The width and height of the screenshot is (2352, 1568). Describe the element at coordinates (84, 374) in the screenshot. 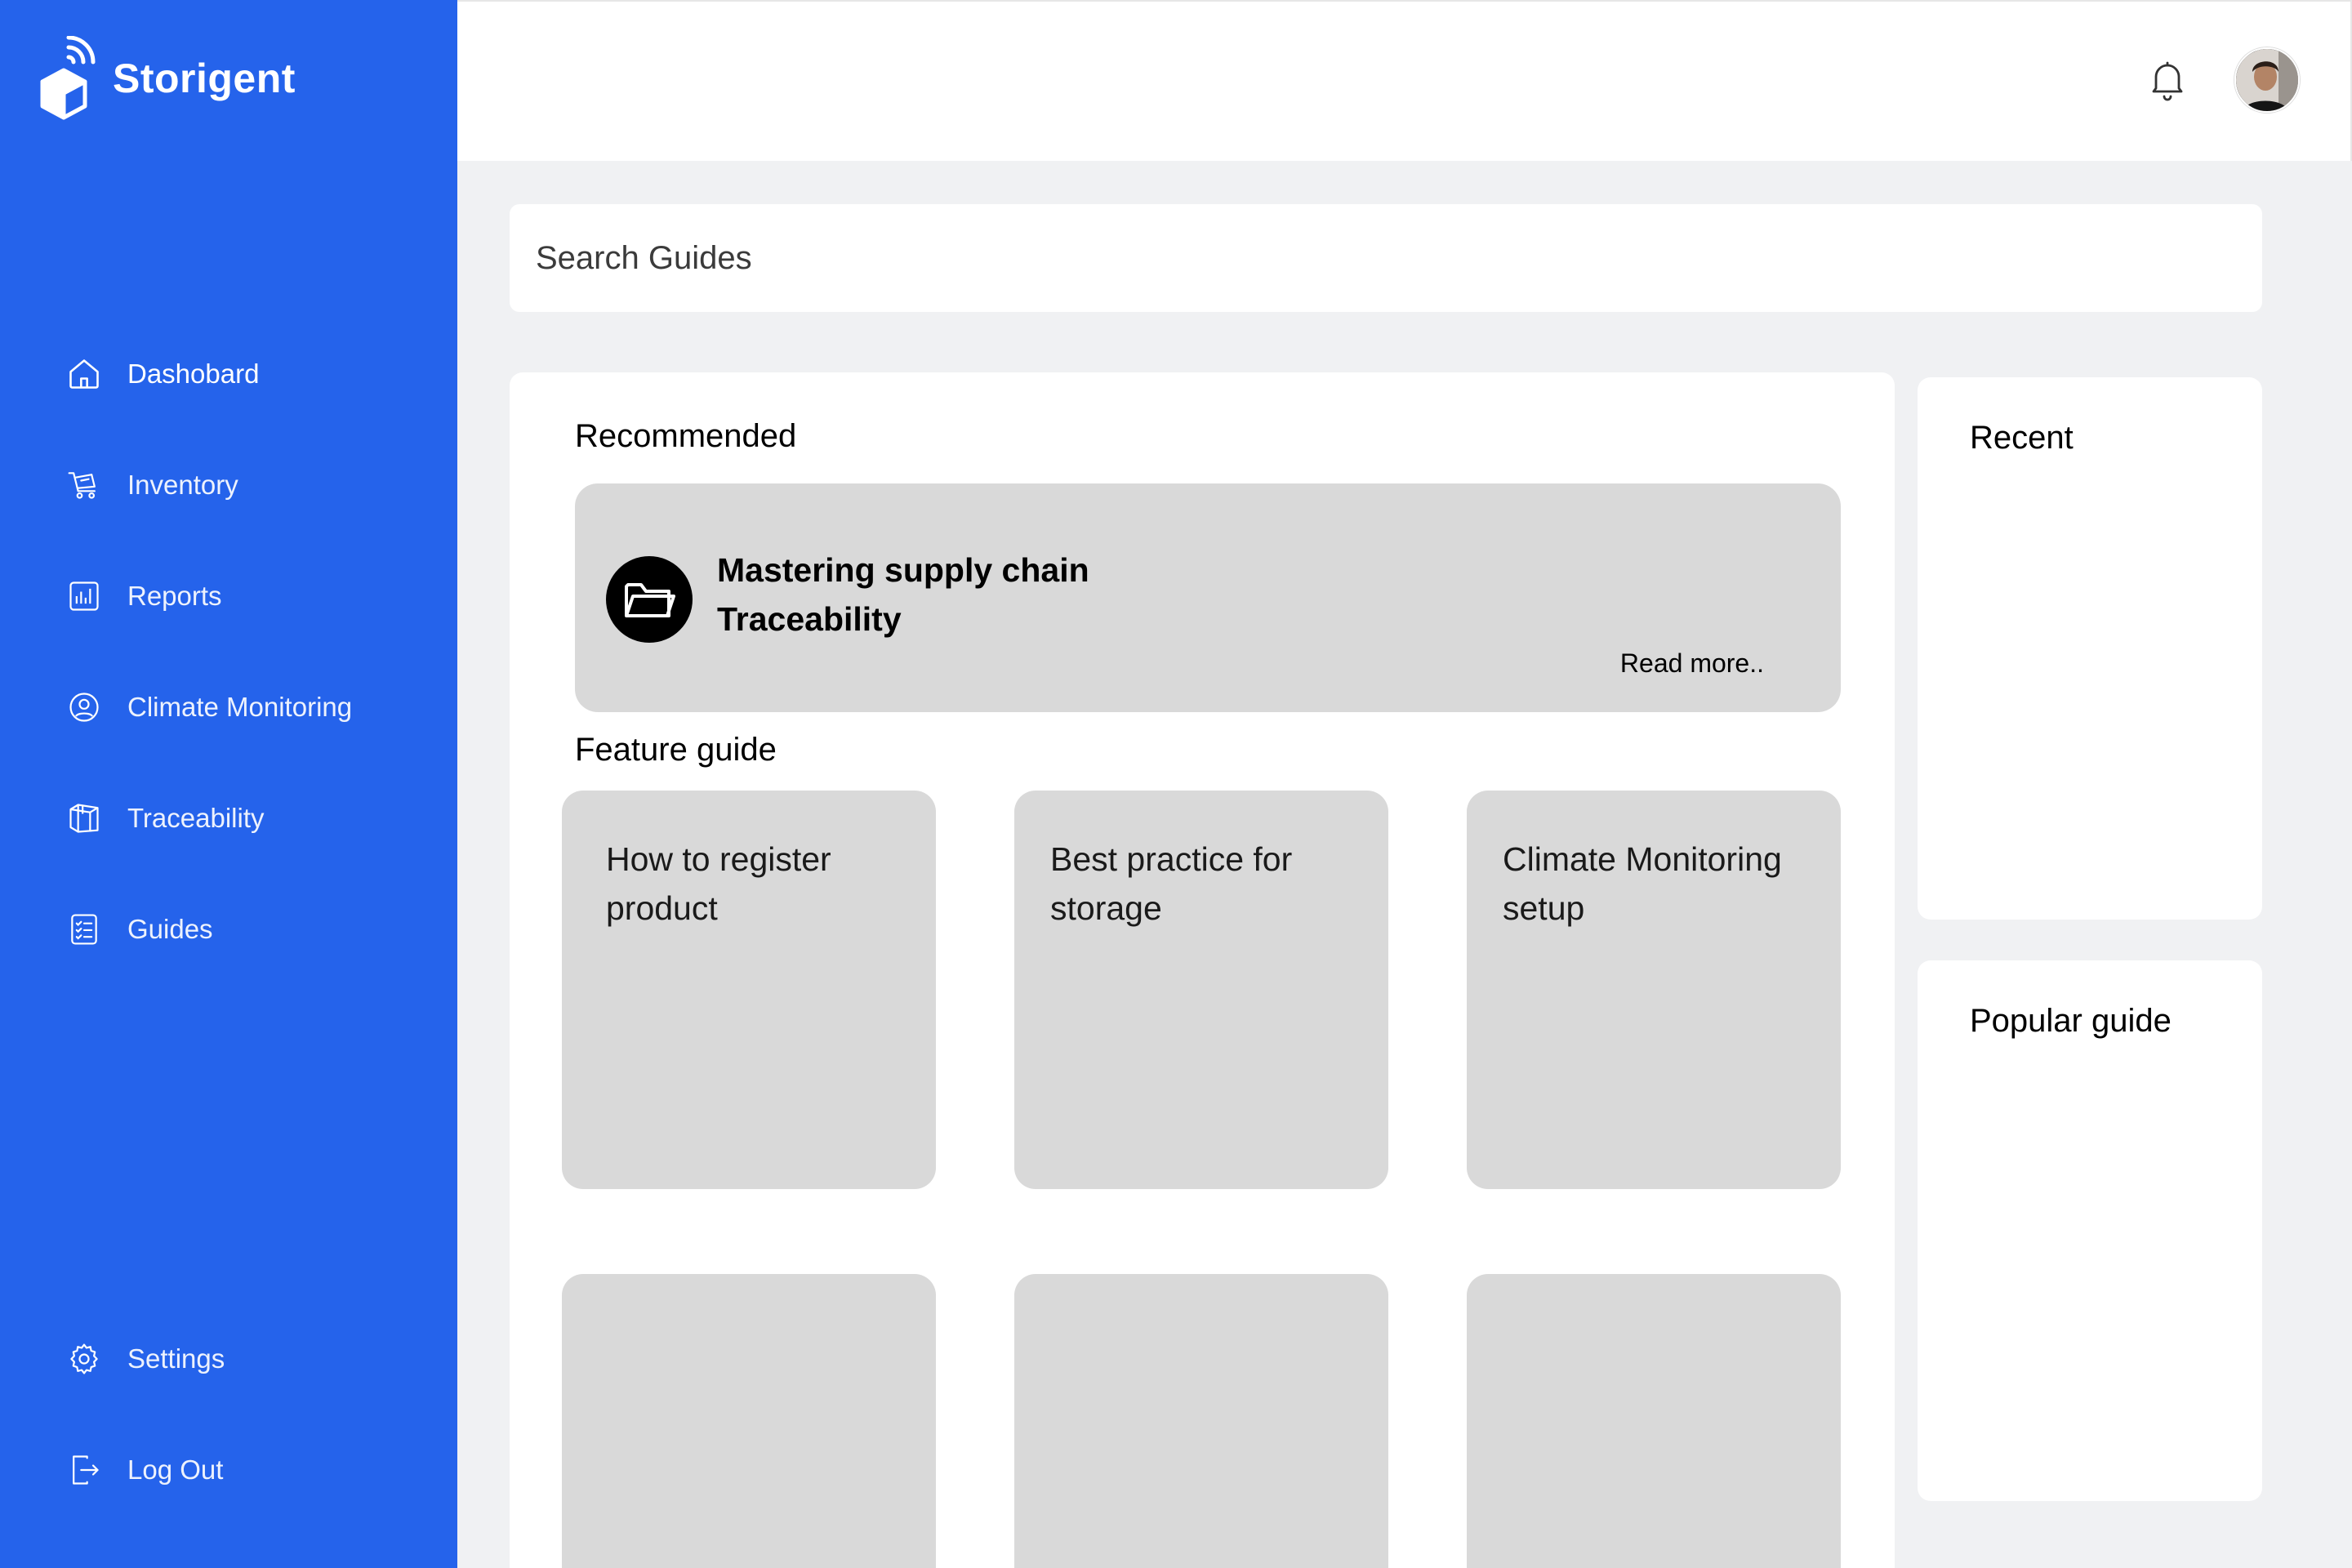

I see `home-icon` at that location.